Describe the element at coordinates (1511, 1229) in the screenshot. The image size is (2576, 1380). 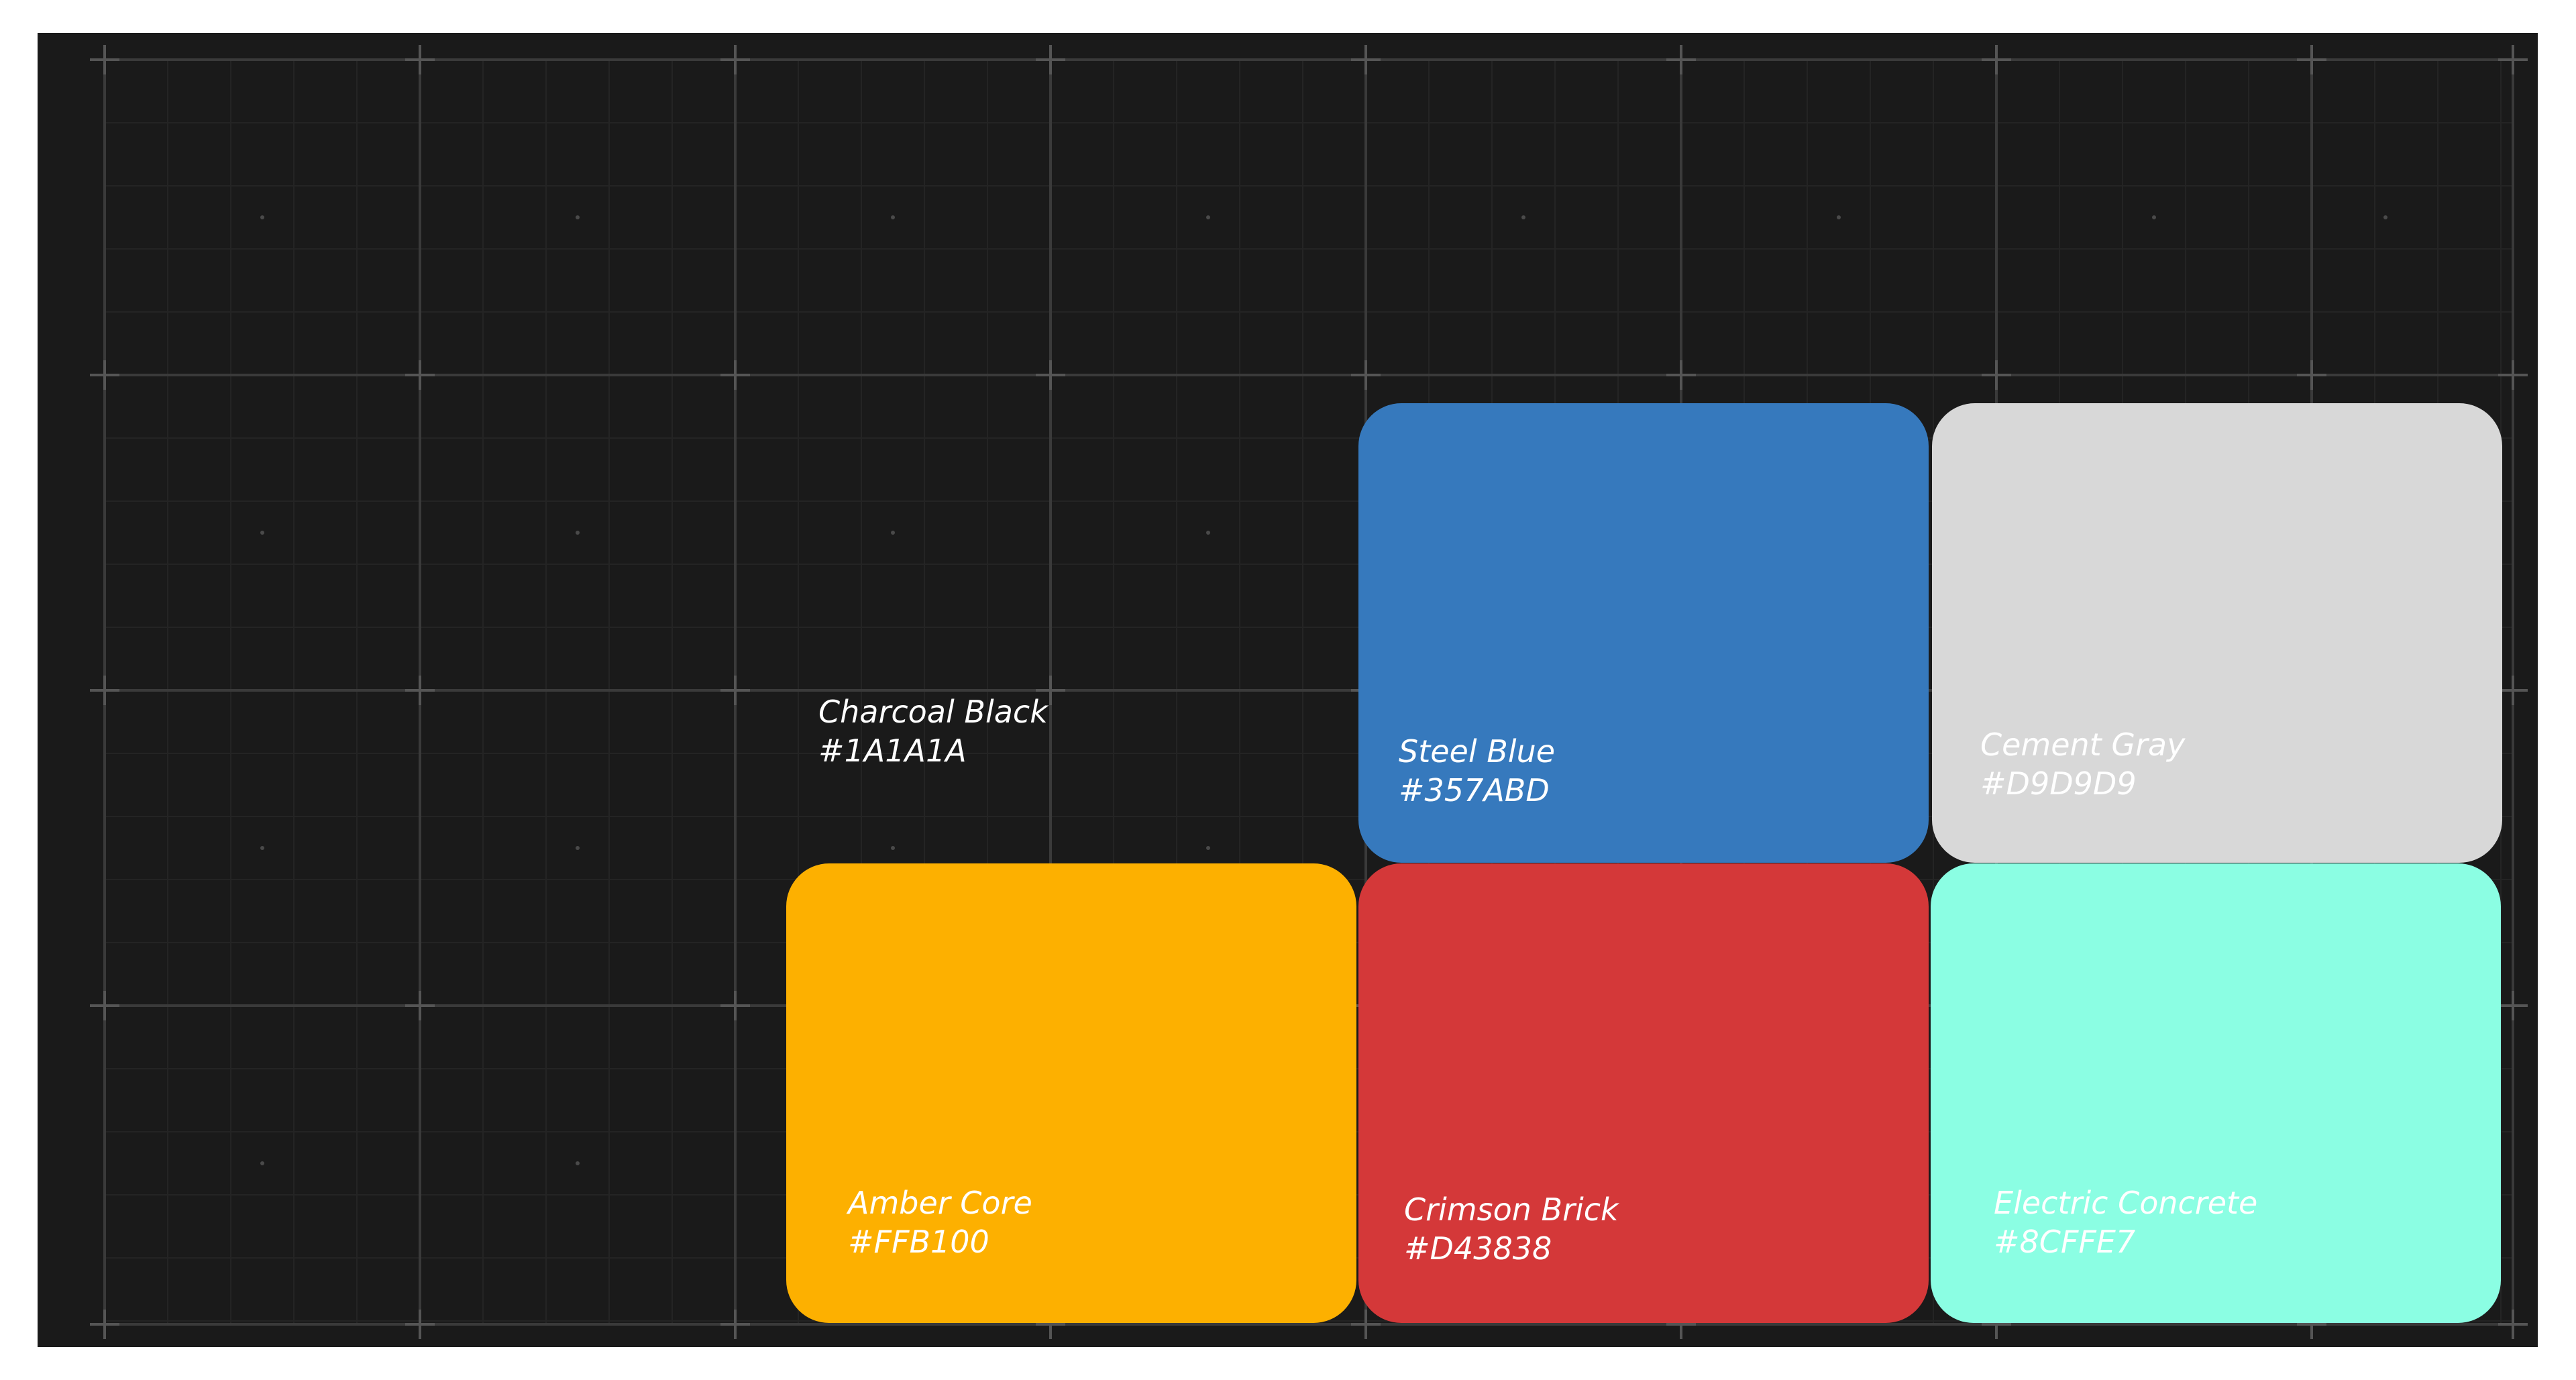
I see `swatch-label: Crimson Brick #D43838` at that location.